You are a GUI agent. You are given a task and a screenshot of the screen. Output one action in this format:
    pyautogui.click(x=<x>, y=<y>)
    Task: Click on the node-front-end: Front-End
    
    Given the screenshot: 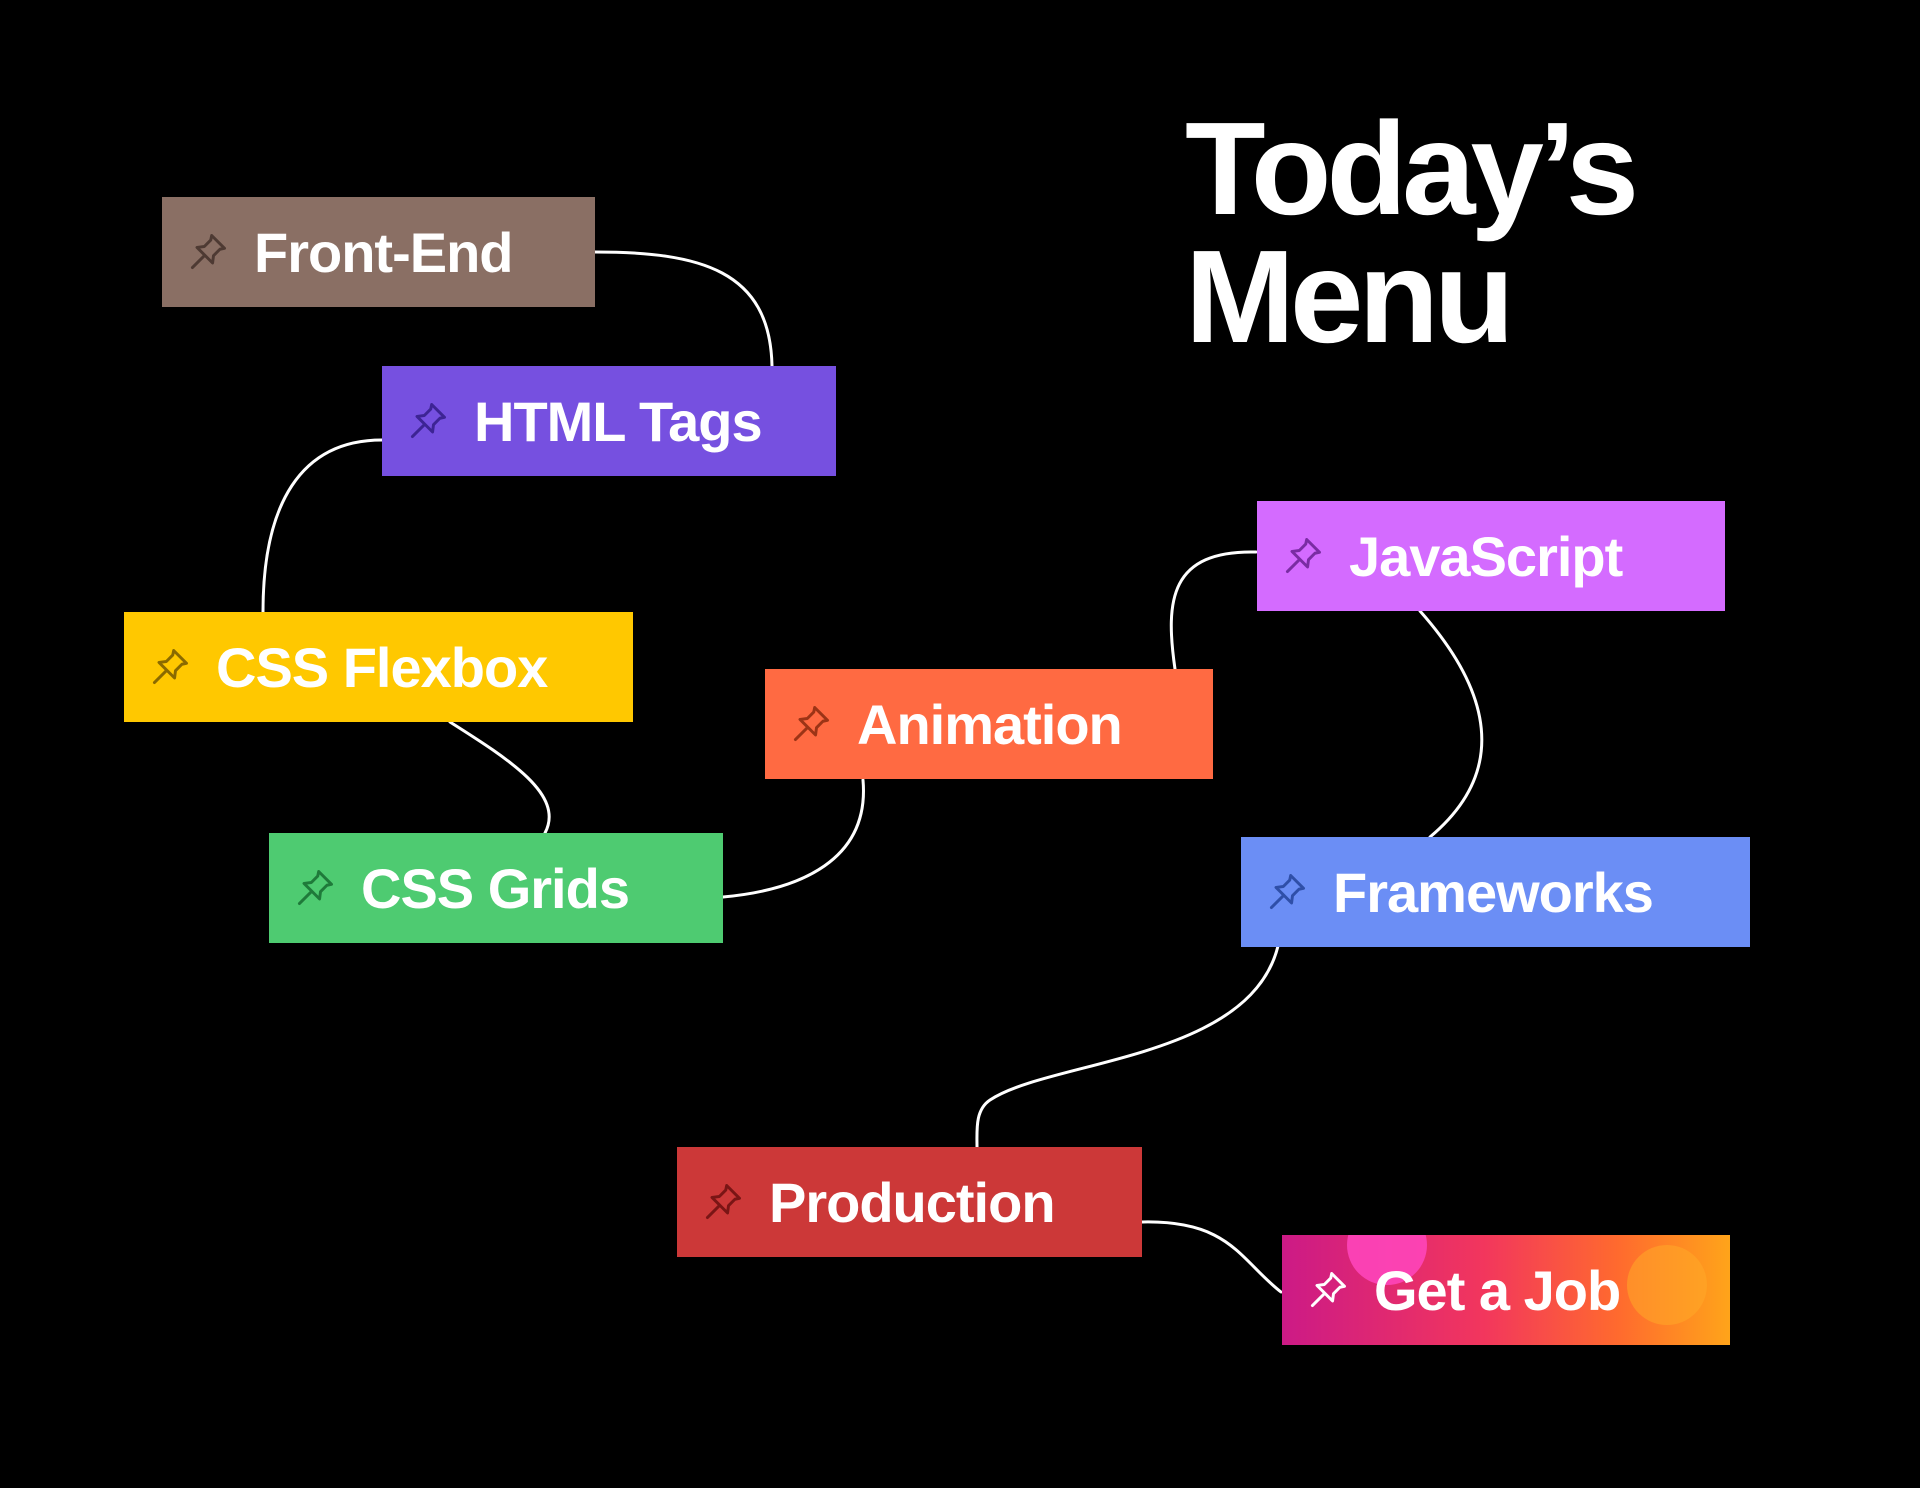 What is the action you would take?
    pyautogui.click(x=378, y=252)
    